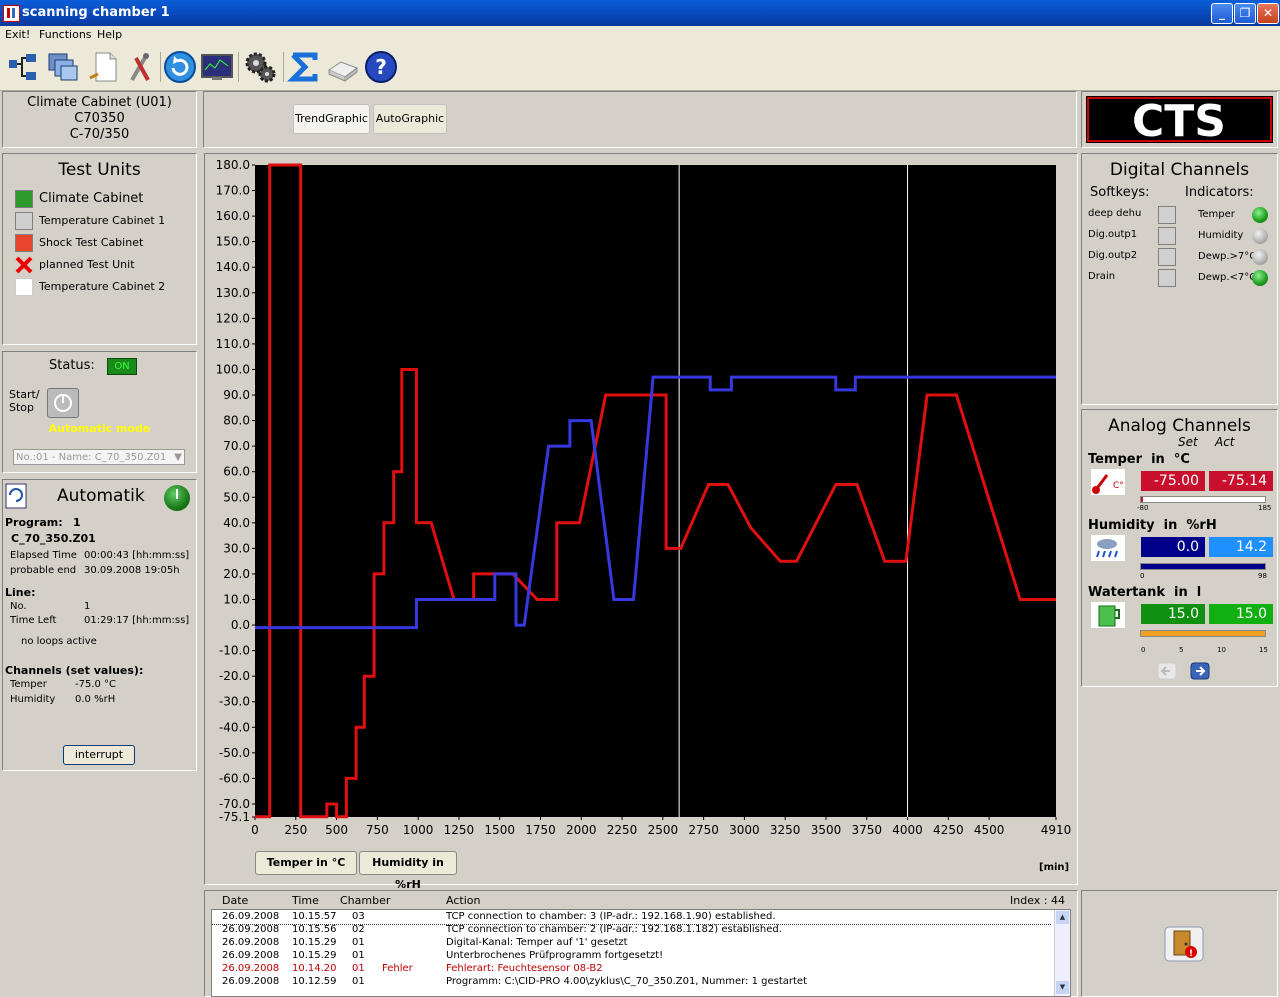  I want to click on y-tick-label: -30.0, so click(234, 702).